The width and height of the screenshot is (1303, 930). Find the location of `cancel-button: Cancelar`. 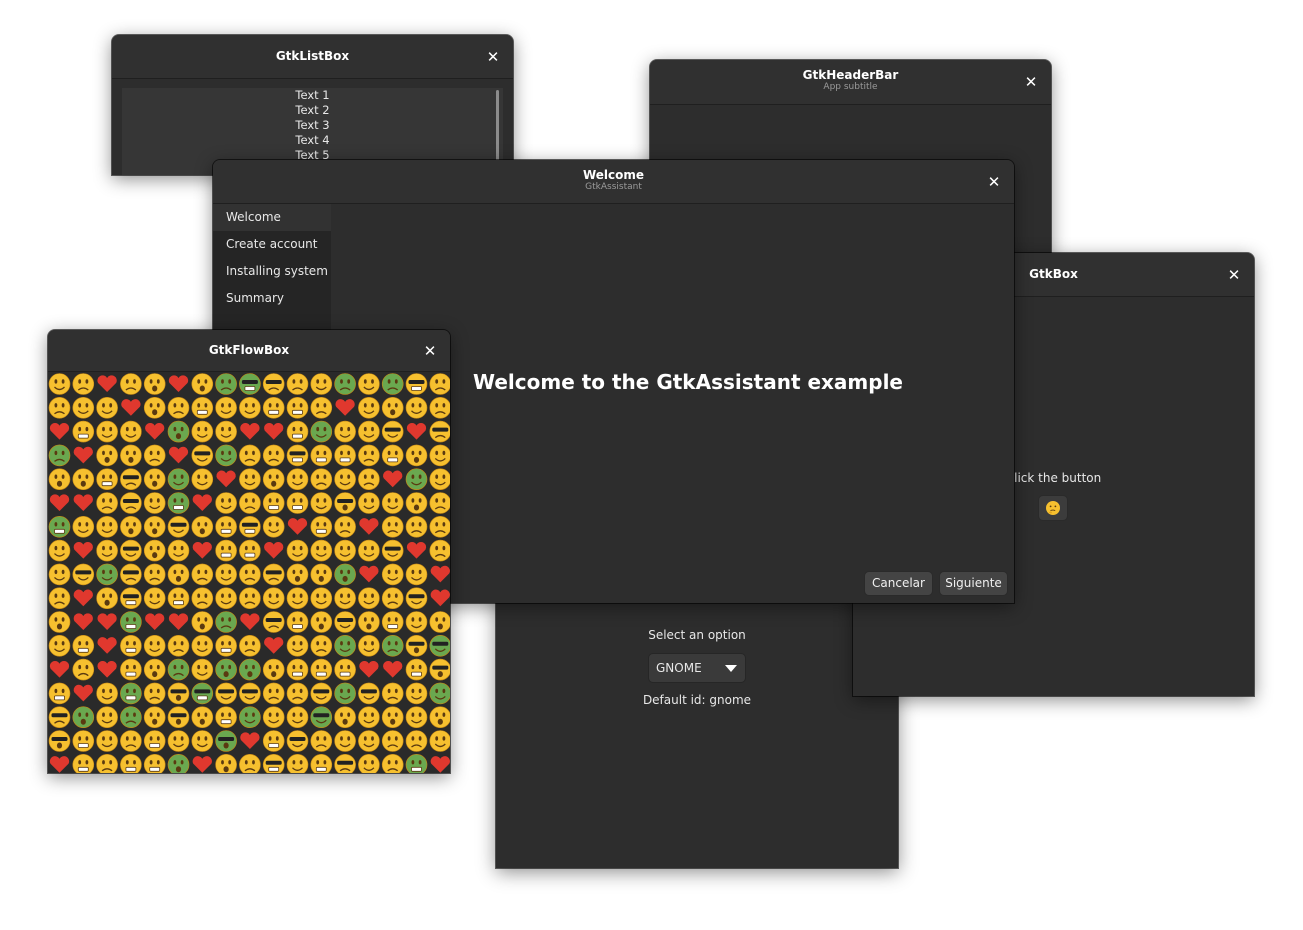

cancel-button: Cancelar is located at coordinates (898, 583).